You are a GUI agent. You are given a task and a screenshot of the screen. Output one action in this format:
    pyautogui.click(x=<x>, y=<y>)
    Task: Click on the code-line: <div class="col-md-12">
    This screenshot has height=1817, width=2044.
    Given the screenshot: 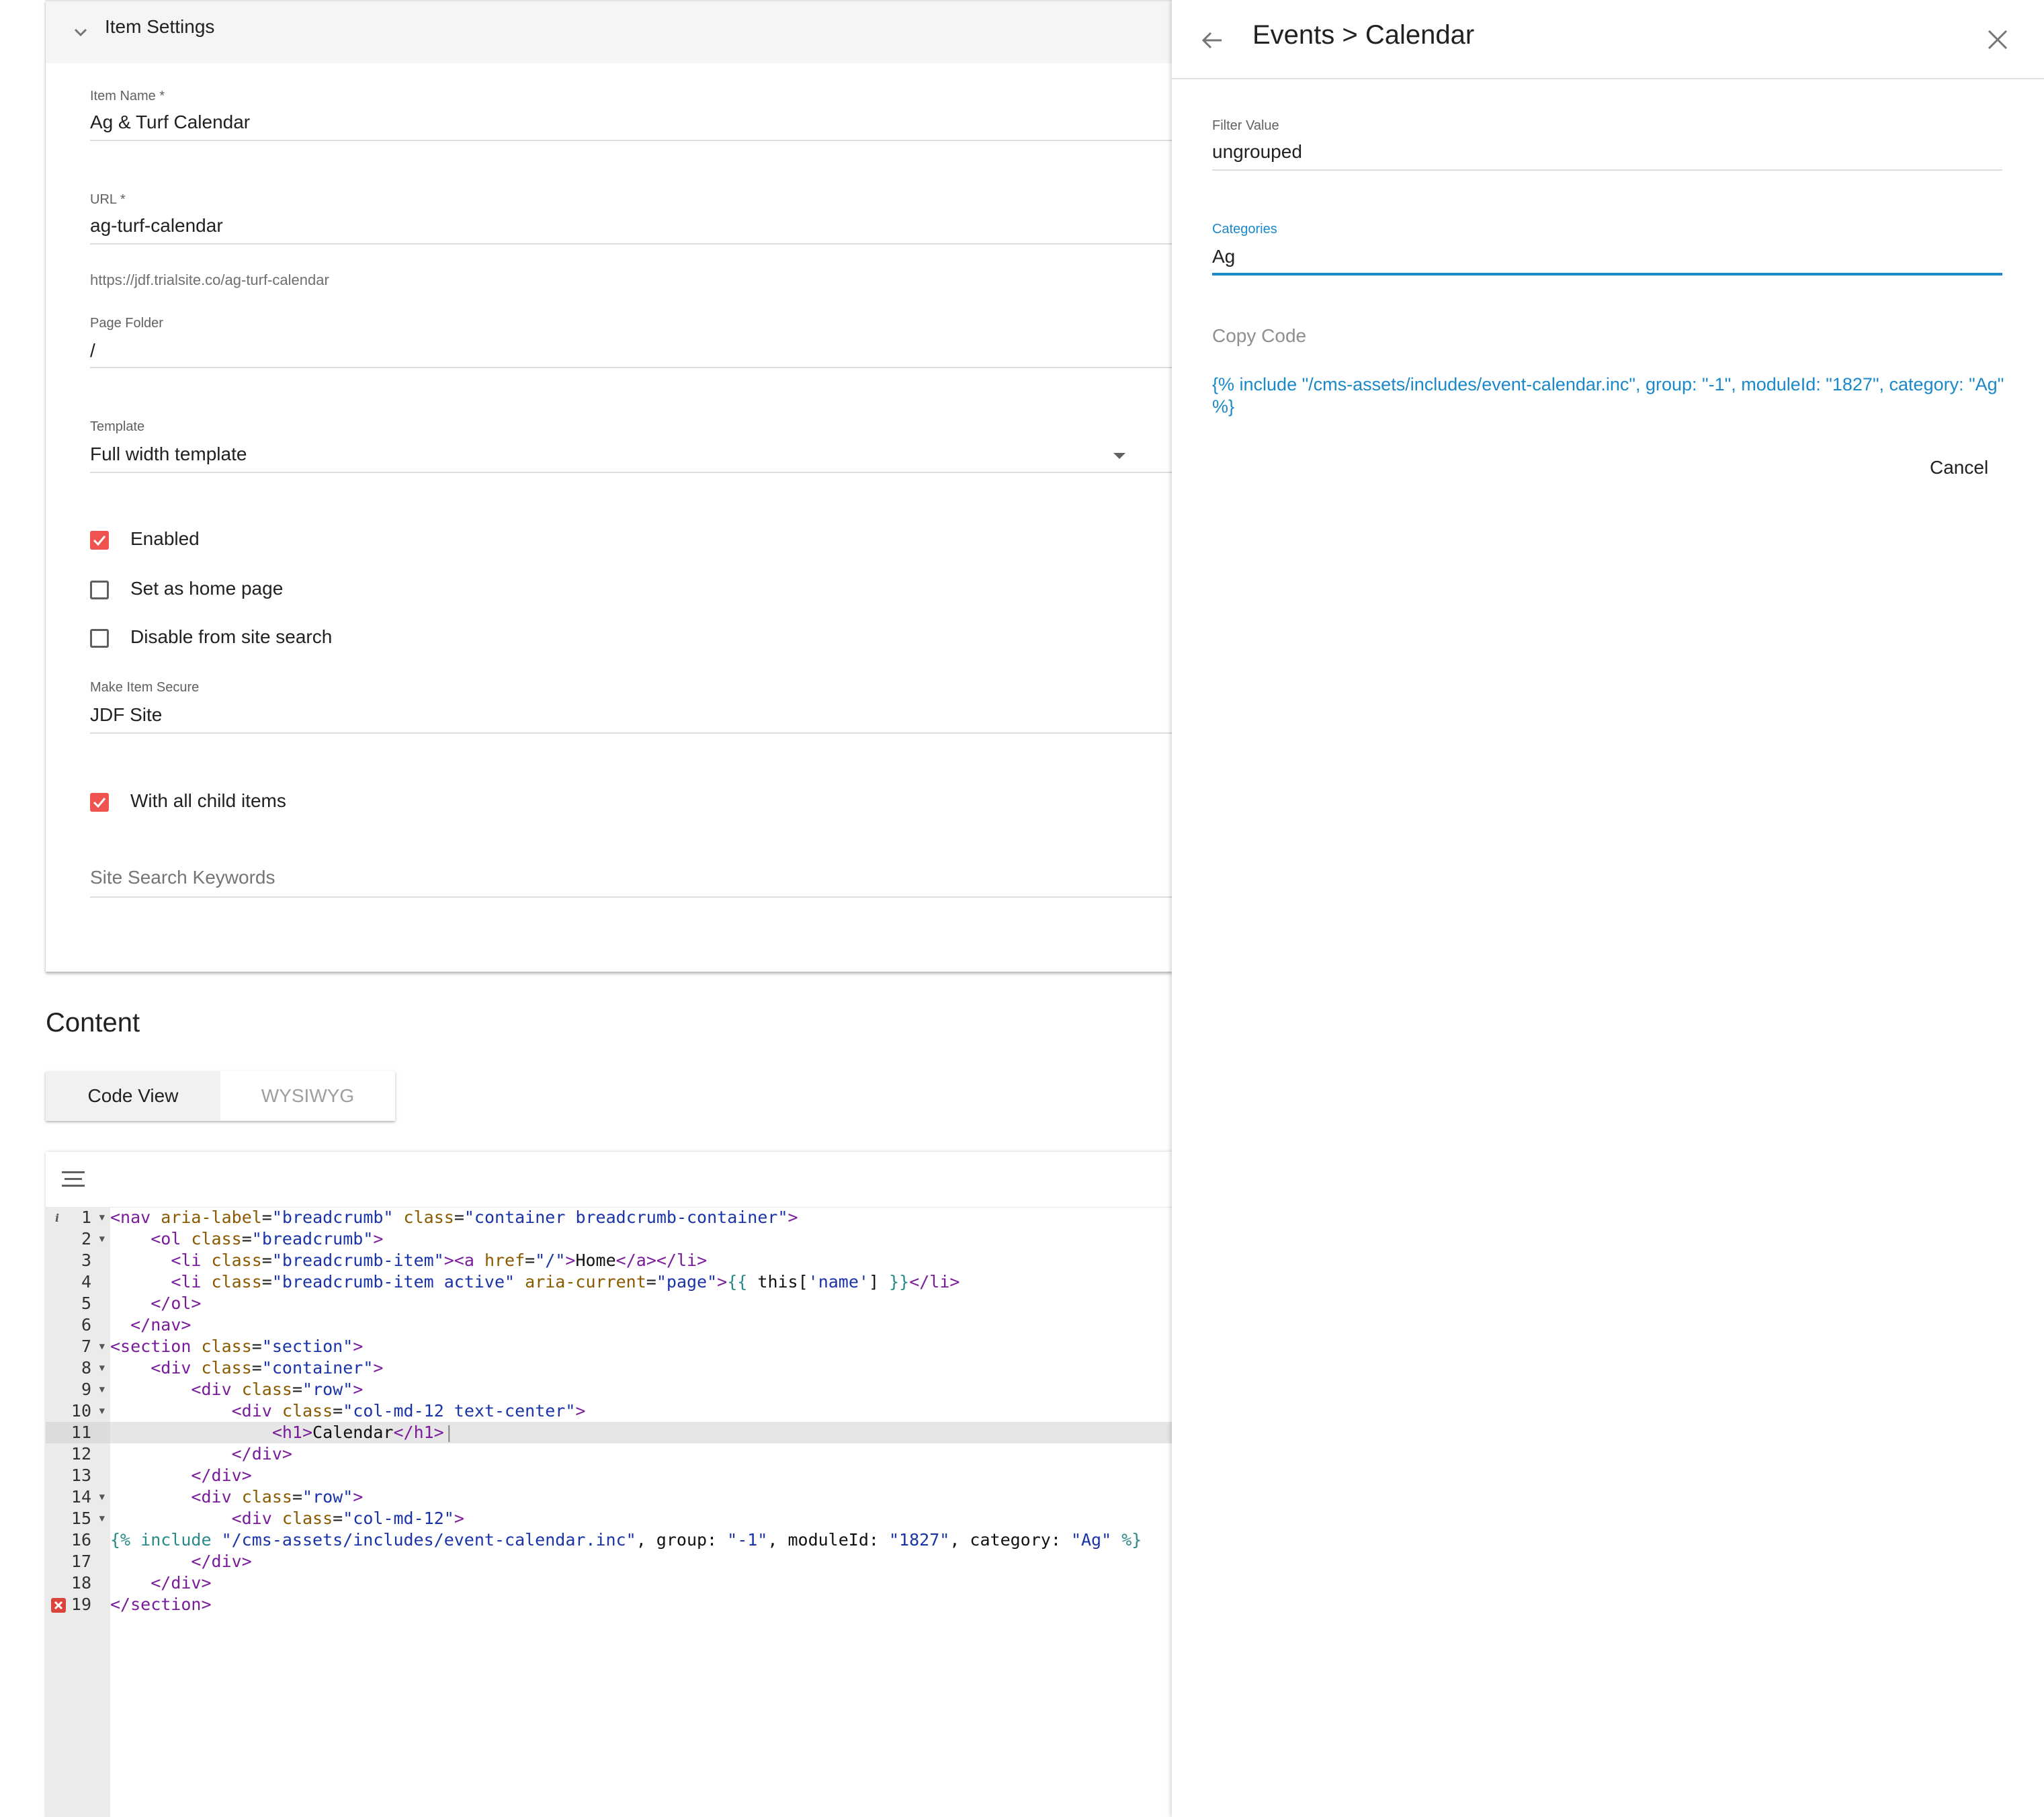 What is the action you would take?
    pyautogui.click(x=641, y=1519)
    